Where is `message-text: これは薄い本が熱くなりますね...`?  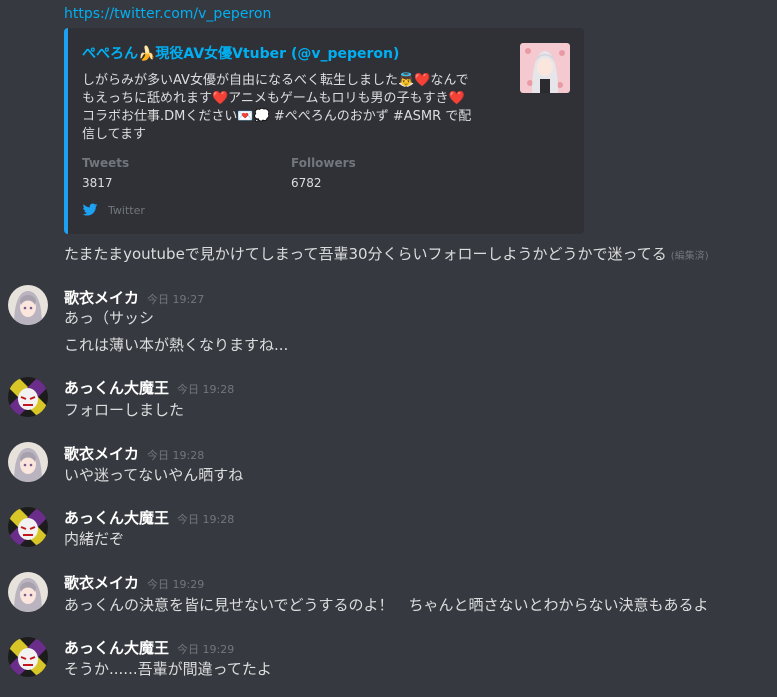
message-text: これは薄い本が熱くなりますね... is located at coordinates (176, 345).